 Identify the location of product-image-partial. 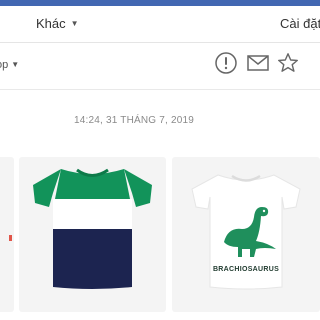
(10, 238).